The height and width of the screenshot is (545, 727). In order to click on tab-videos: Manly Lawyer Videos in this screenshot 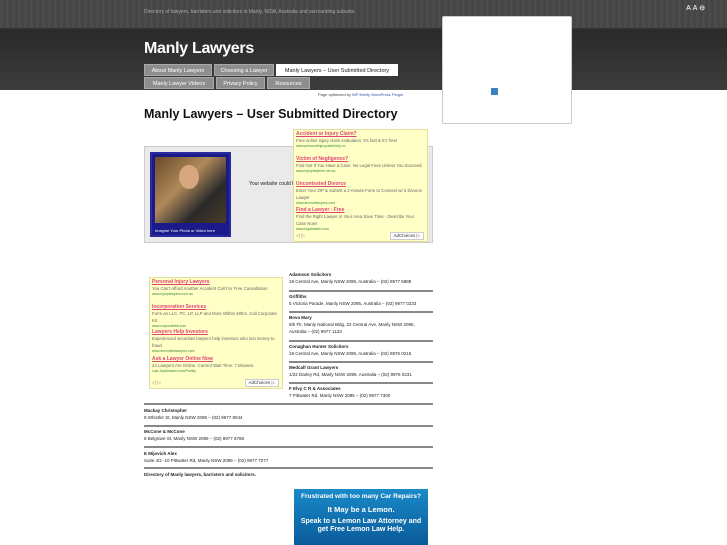, I will do `click(179, 83)`.